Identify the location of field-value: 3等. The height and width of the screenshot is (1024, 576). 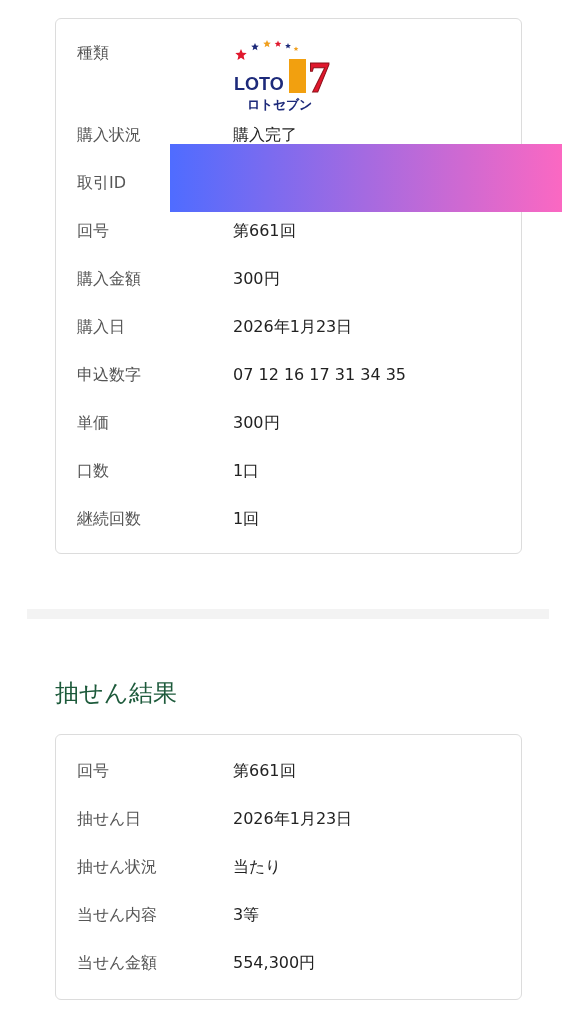
(246, 915).